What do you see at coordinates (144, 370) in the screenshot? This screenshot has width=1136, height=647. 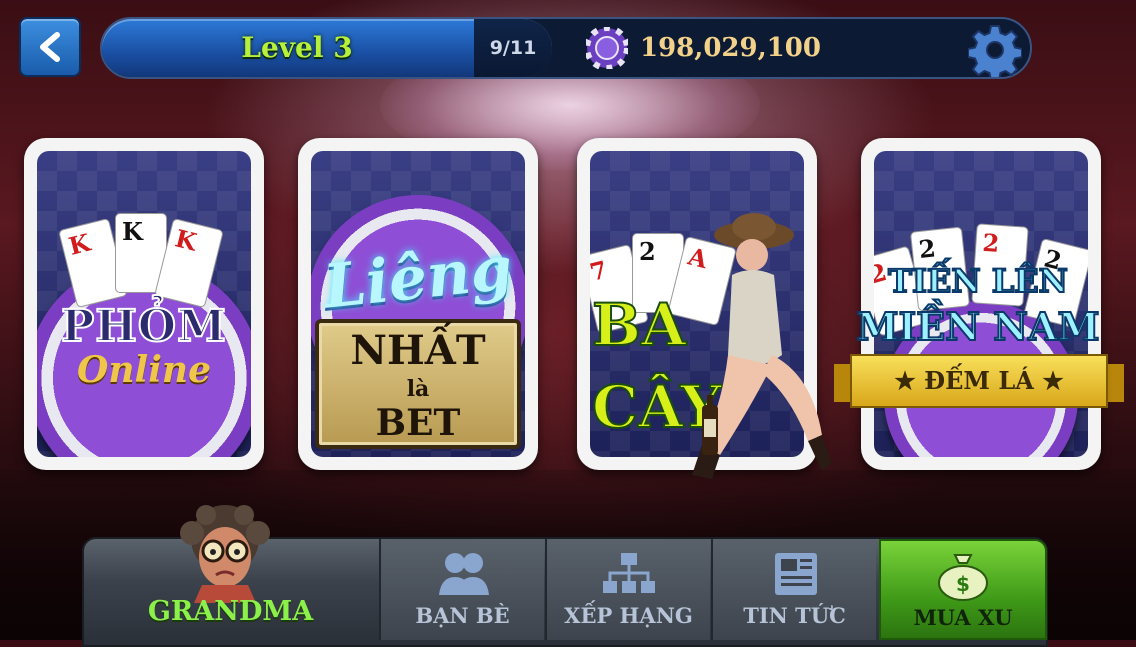 I see `game-subtitle: Online` at bounding box center [144, 370].